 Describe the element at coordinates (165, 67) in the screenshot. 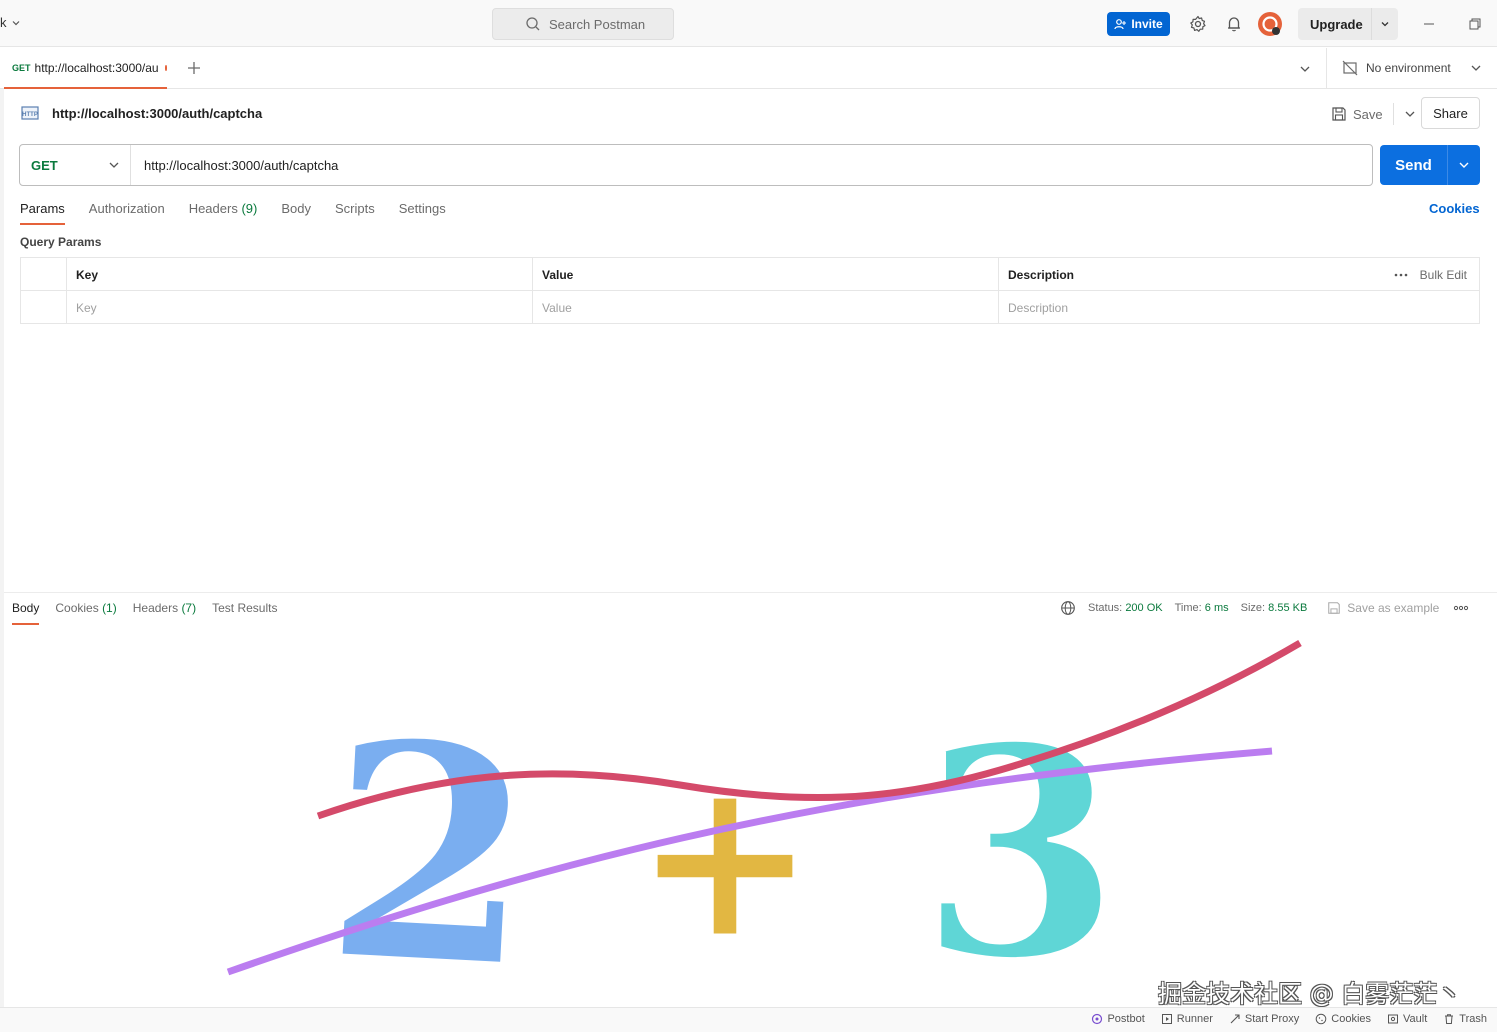

I see `unsaved-indicator` at that location.